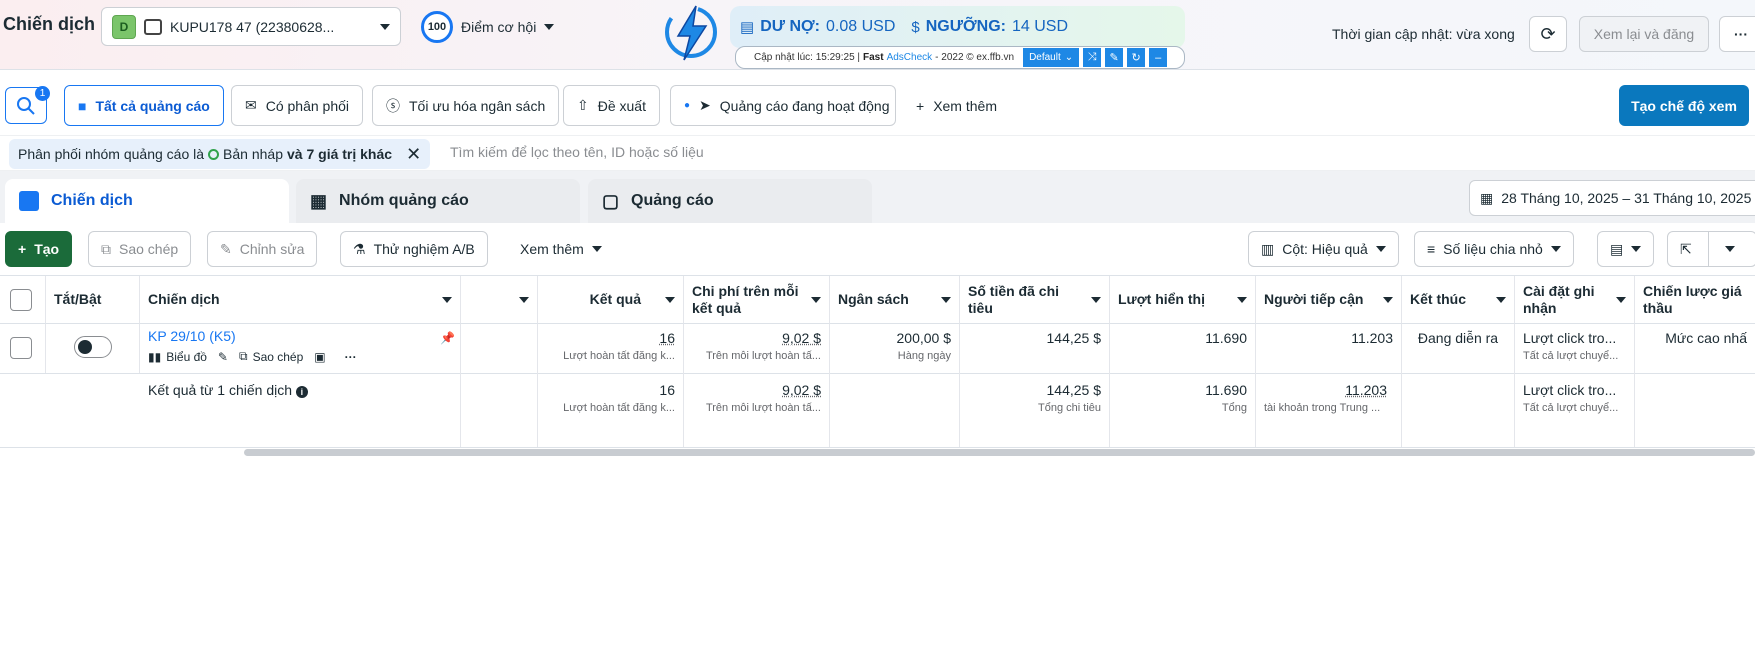  What do you see at coordinates (1114, 57) in the screenshot?
I see `edit-icon: ✎` at bounding box center [1114, 57].